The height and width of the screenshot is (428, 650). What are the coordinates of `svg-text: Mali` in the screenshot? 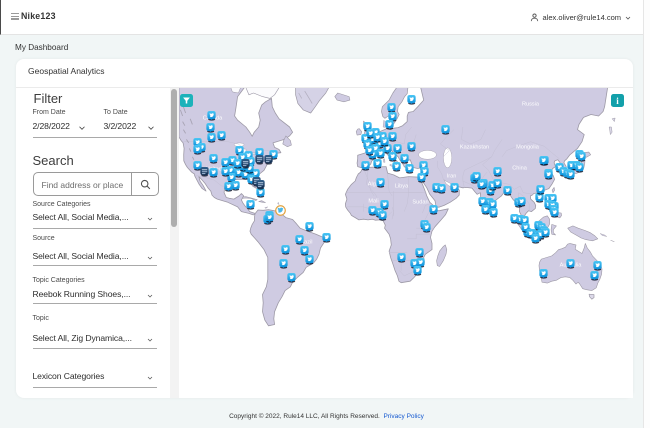 It's located at (373, 201).